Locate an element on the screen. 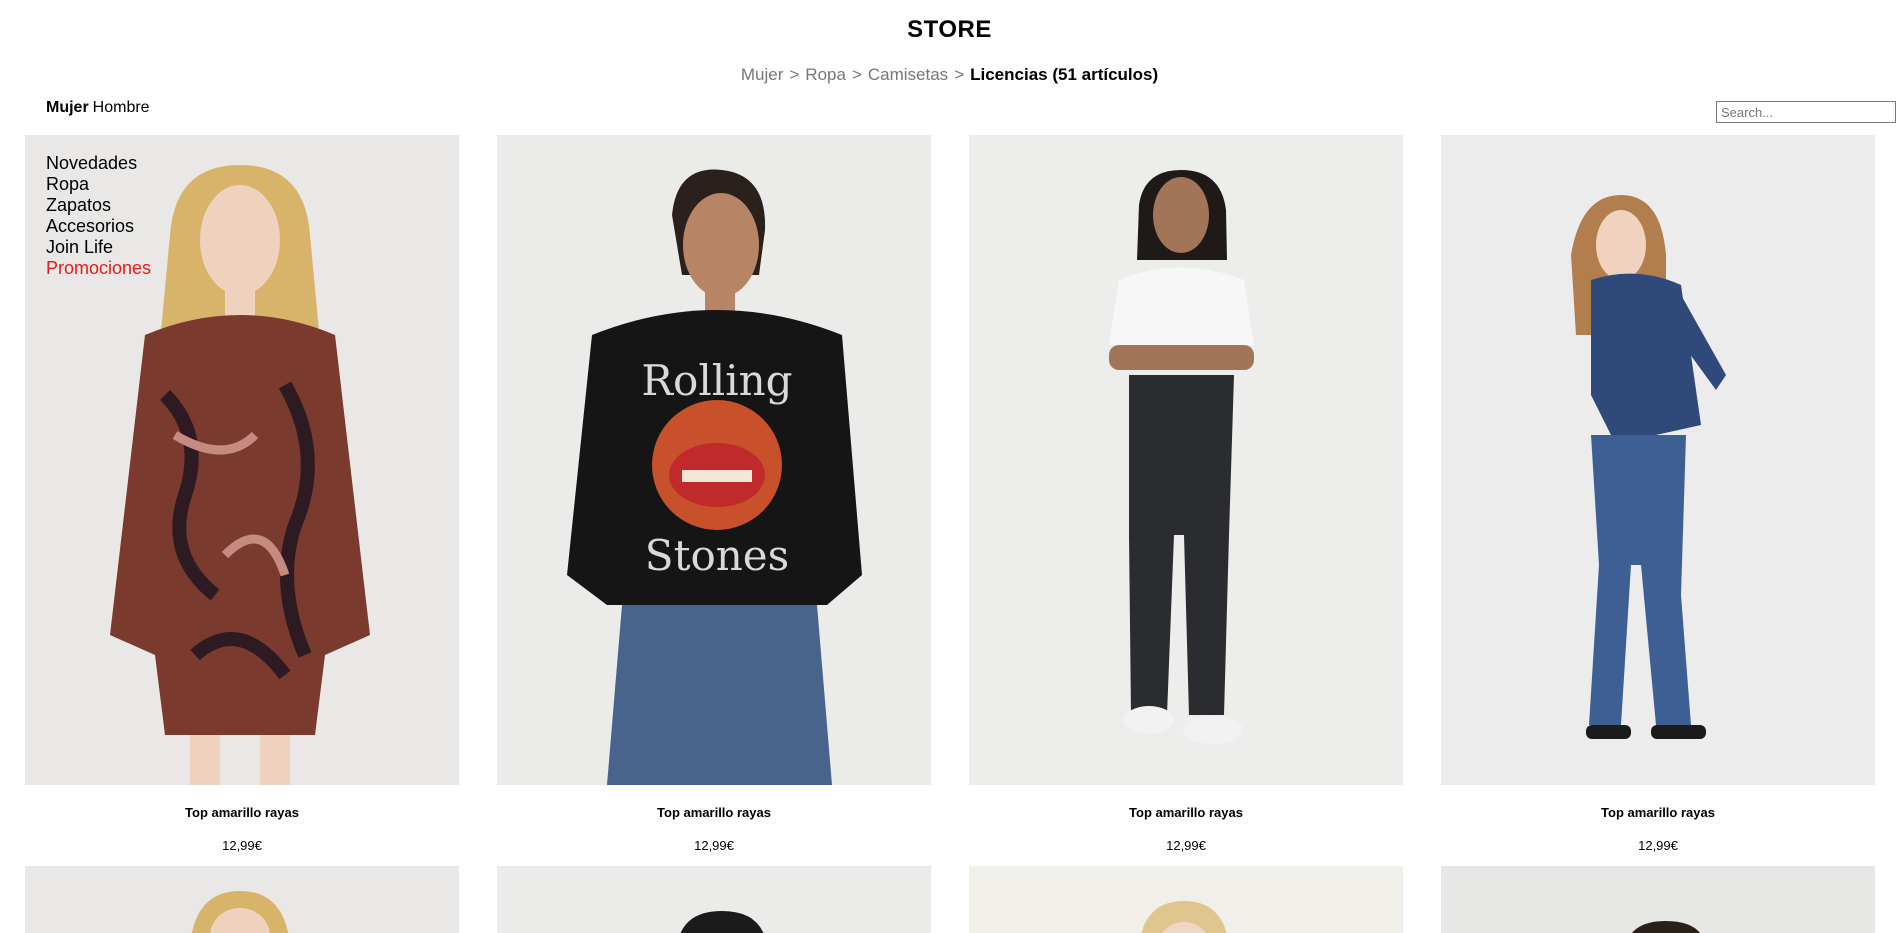  category-zapatos: Zapatos is located at coordinates (98, 205).